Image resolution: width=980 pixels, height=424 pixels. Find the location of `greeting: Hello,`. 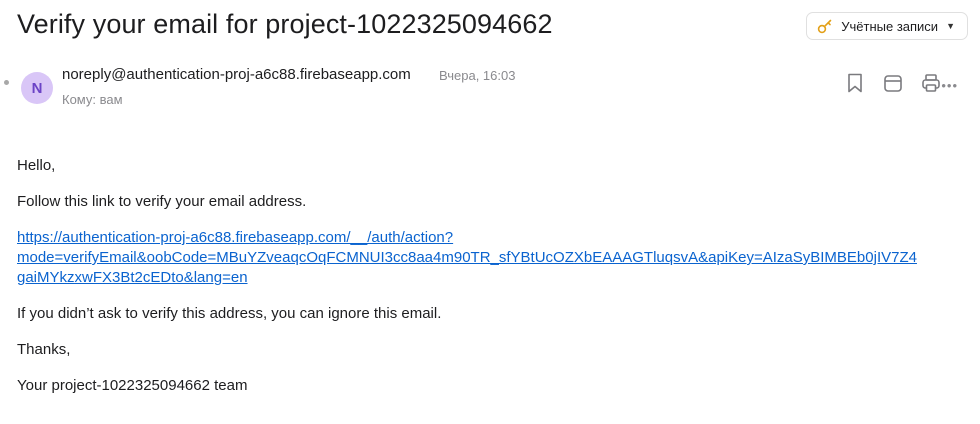

greeting: Hello, is located at coordinates (36, 165).